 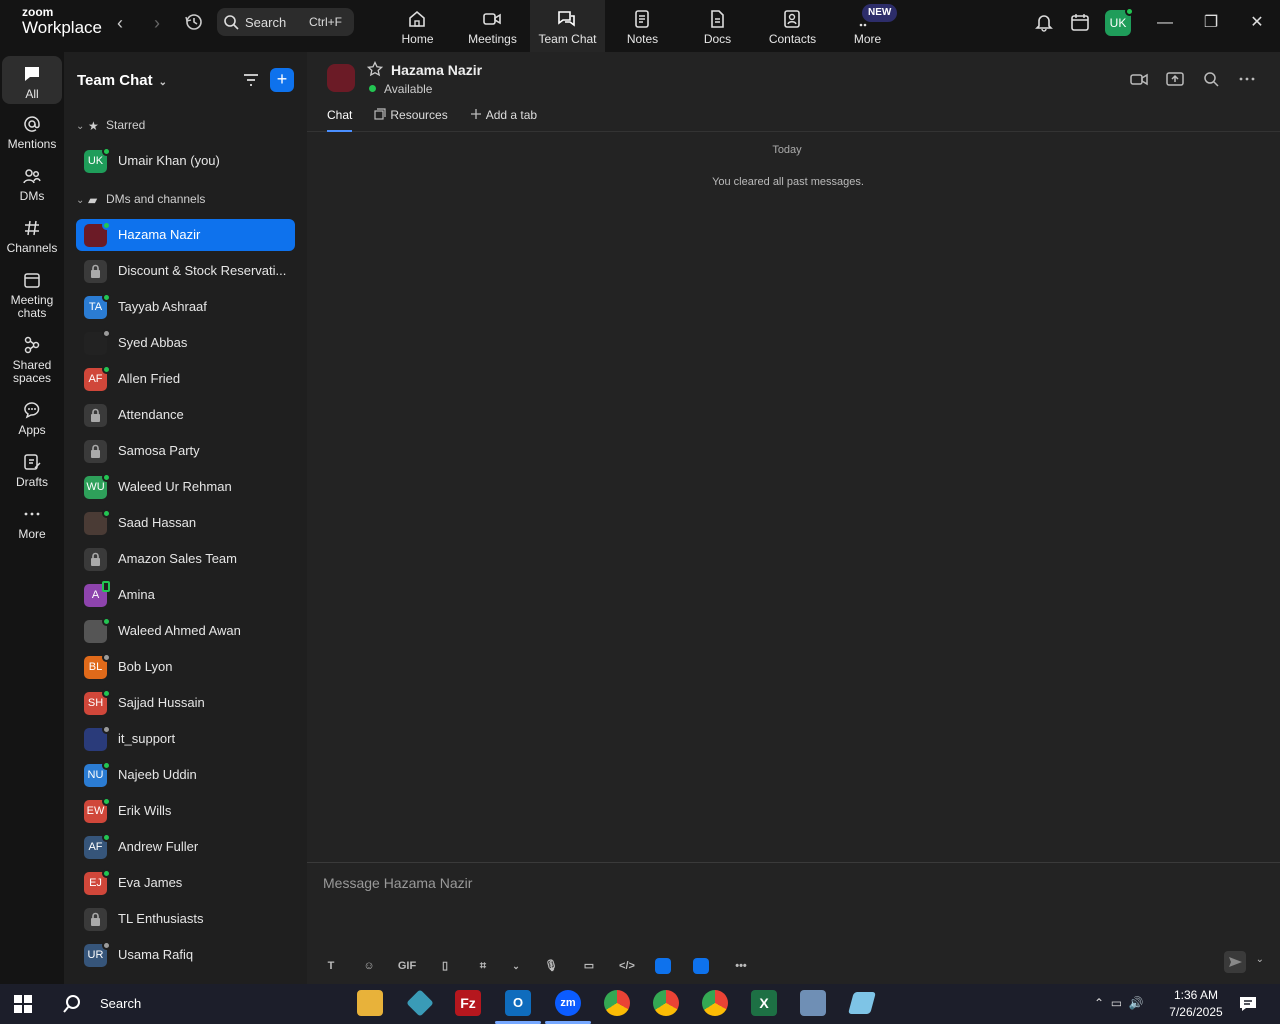 I want to click on file-icon: ▯, so click(x=445, y=966).